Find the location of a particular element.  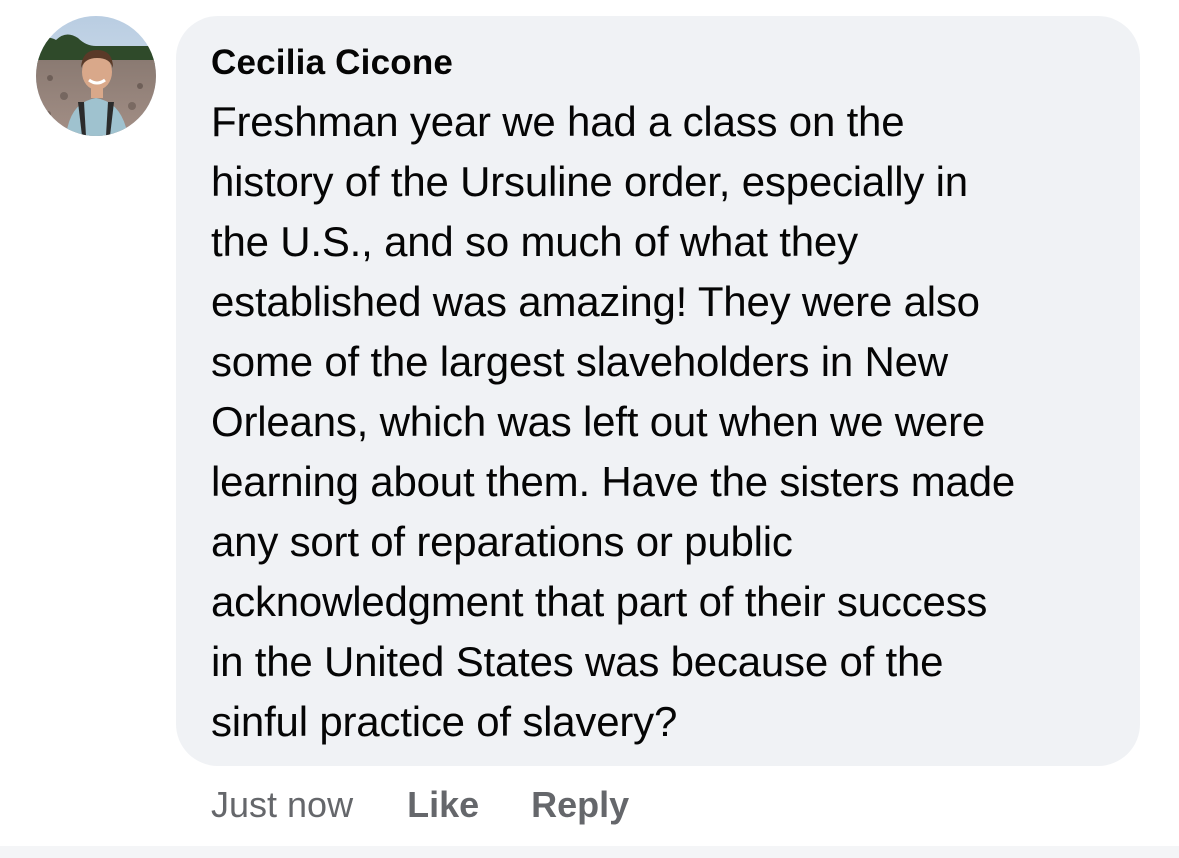

like-button: Like is located at coordinates (443, 805).